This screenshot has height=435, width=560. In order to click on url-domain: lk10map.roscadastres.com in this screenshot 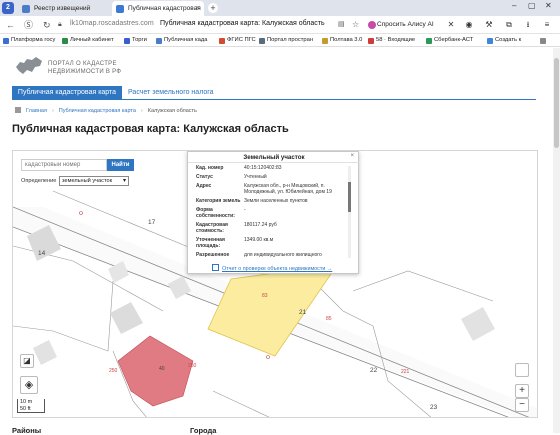, I will do `click(112, 23)`.